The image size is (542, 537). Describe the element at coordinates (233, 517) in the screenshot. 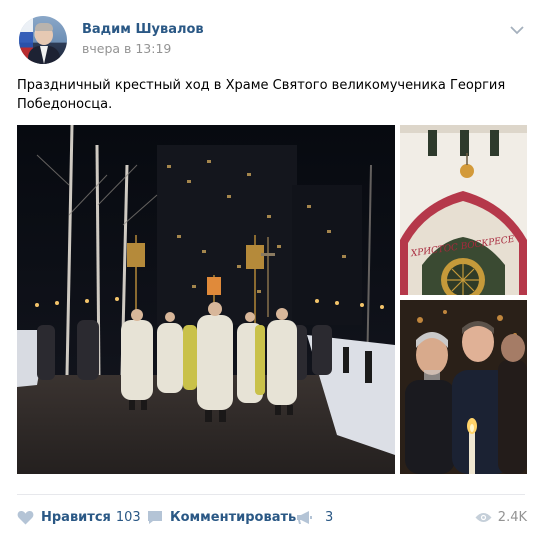

I see `comment-label: Комментировать` at that location.